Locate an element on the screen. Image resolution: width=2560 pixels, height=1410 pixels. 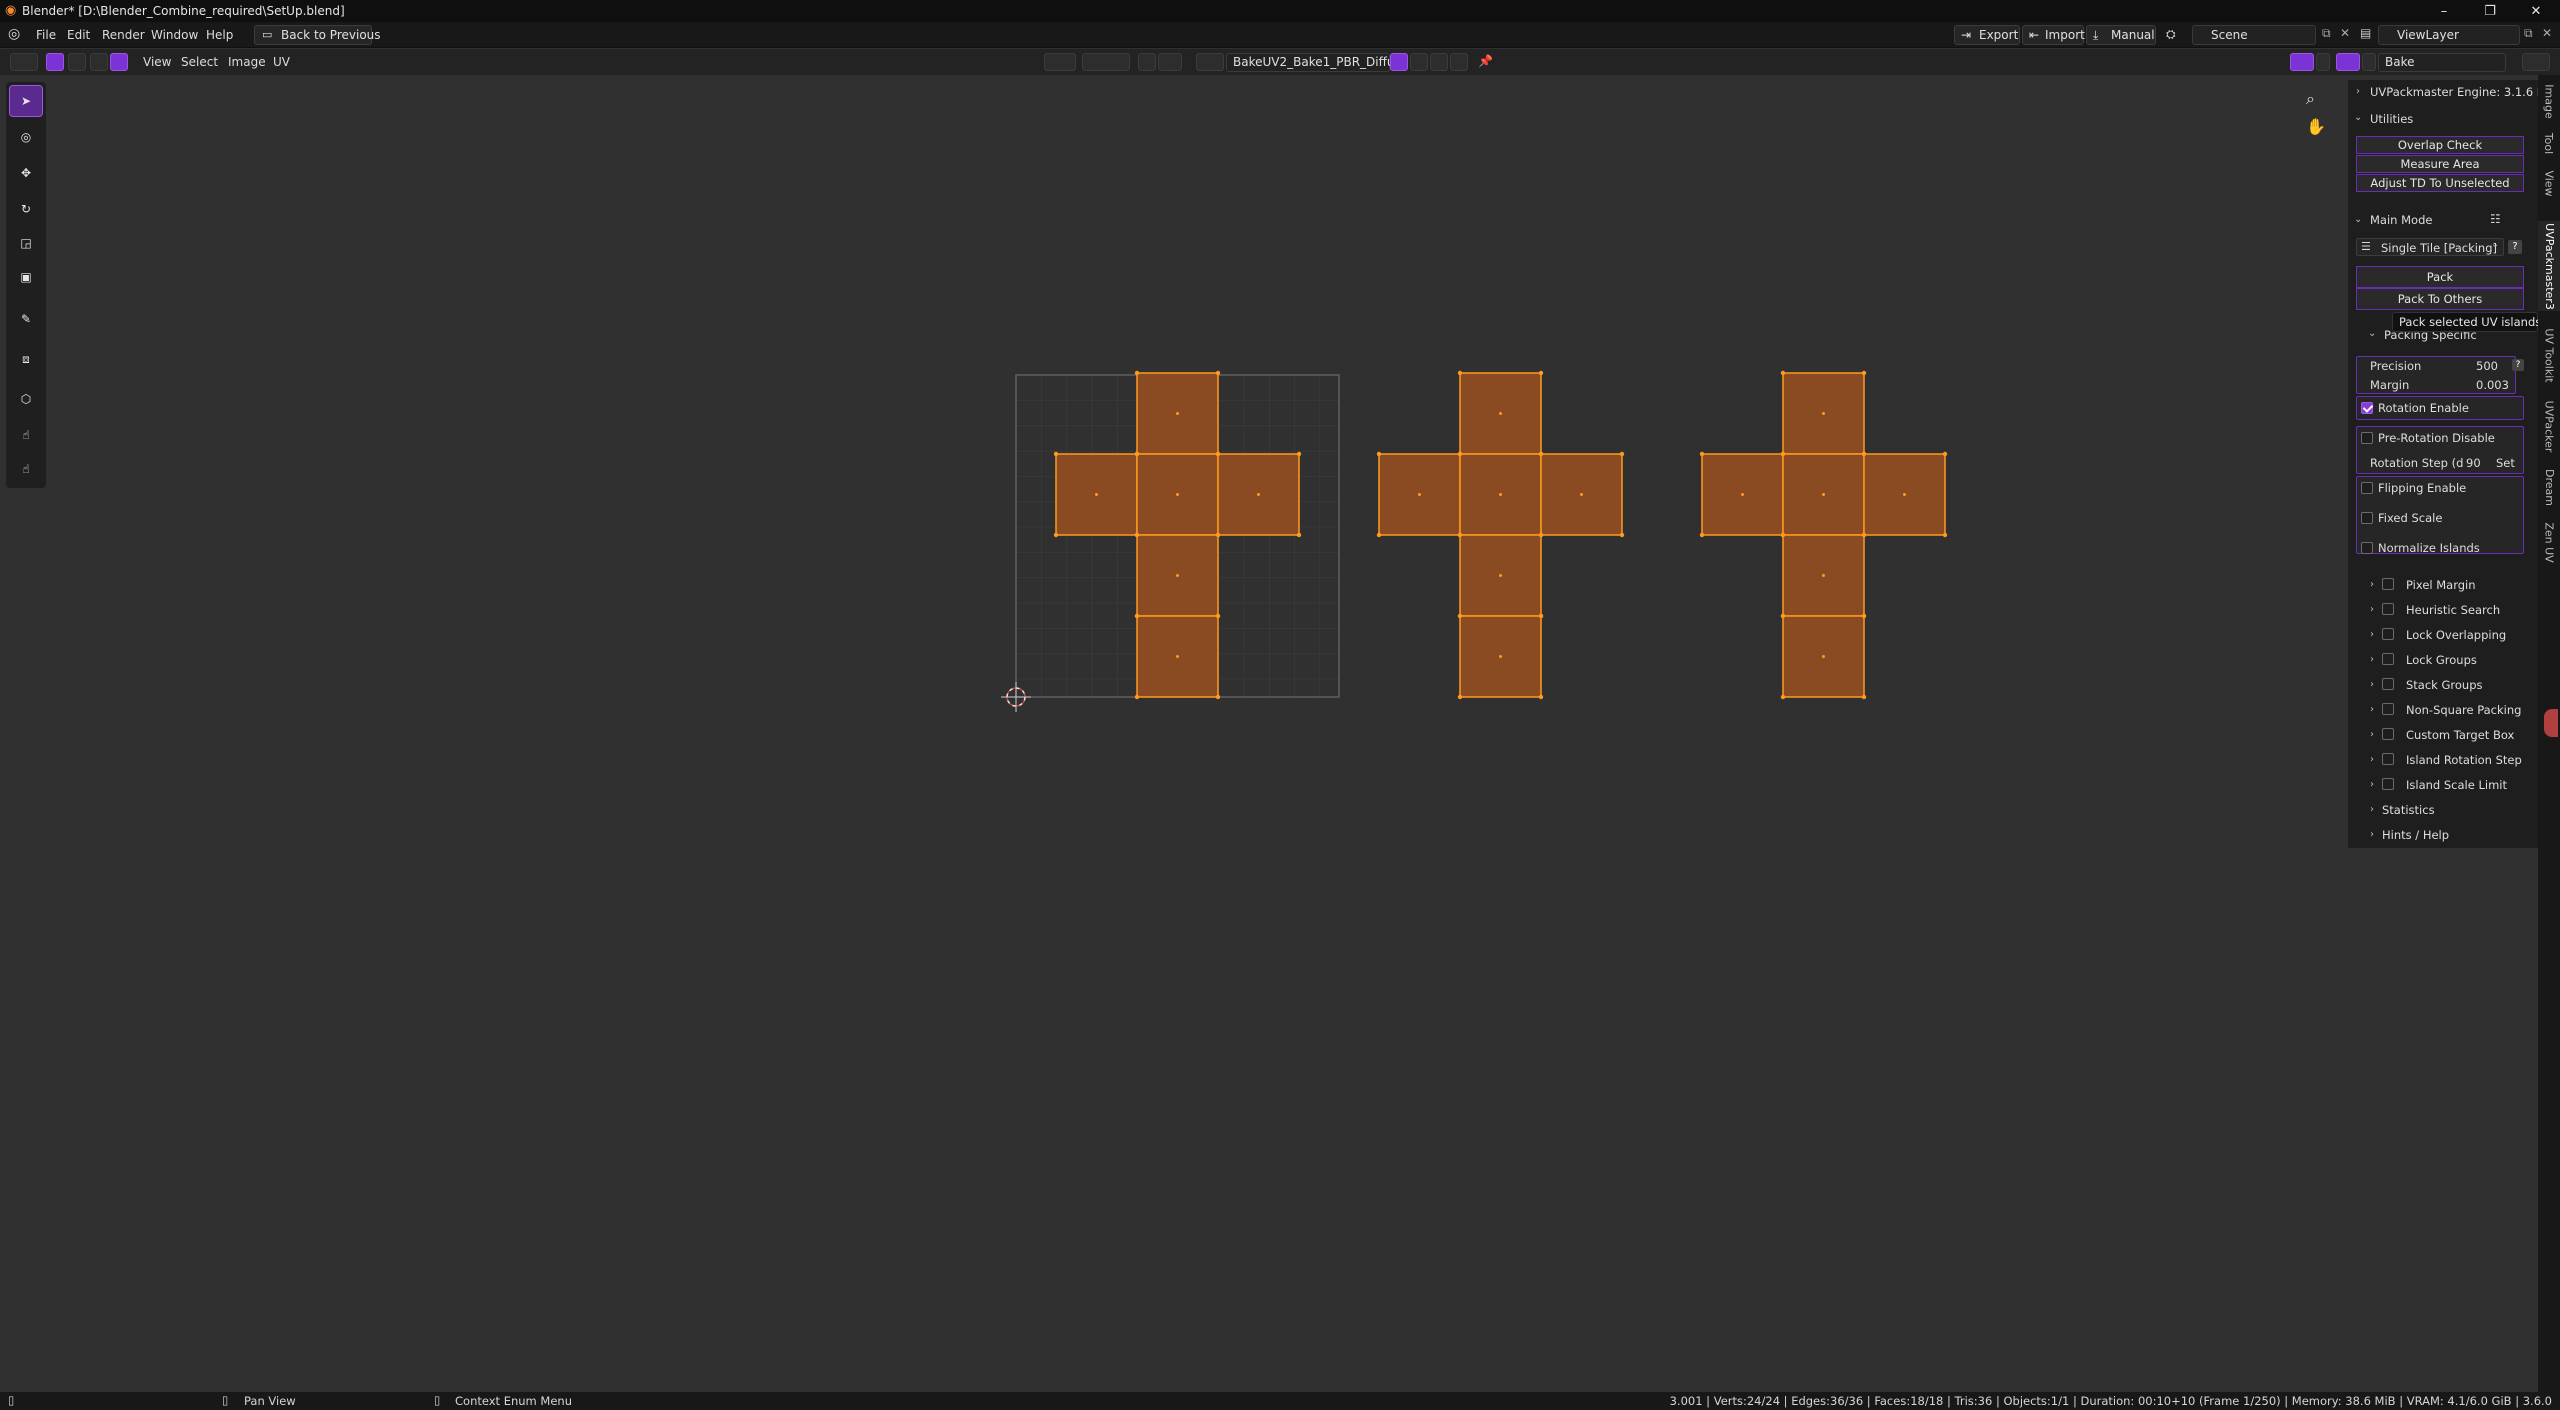
sidebar-toggle-icon is located at coordinates (2536, 62).